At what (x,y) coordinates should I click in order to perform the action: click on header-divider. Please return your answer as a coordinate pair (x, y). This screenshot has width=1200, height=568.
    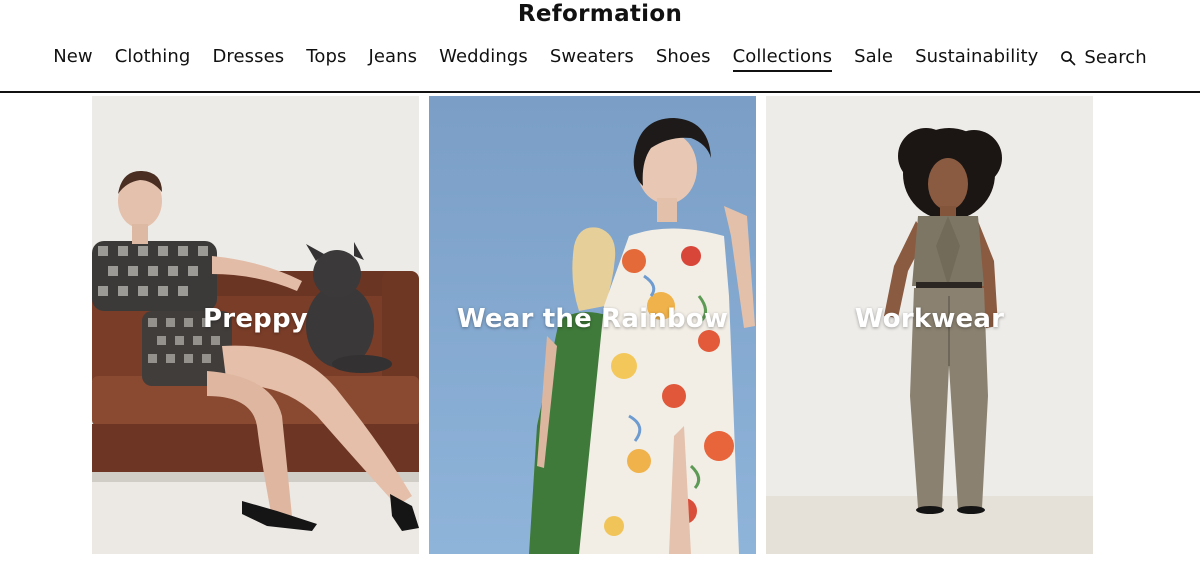
    Looking at the image, I should click on (600, 92).